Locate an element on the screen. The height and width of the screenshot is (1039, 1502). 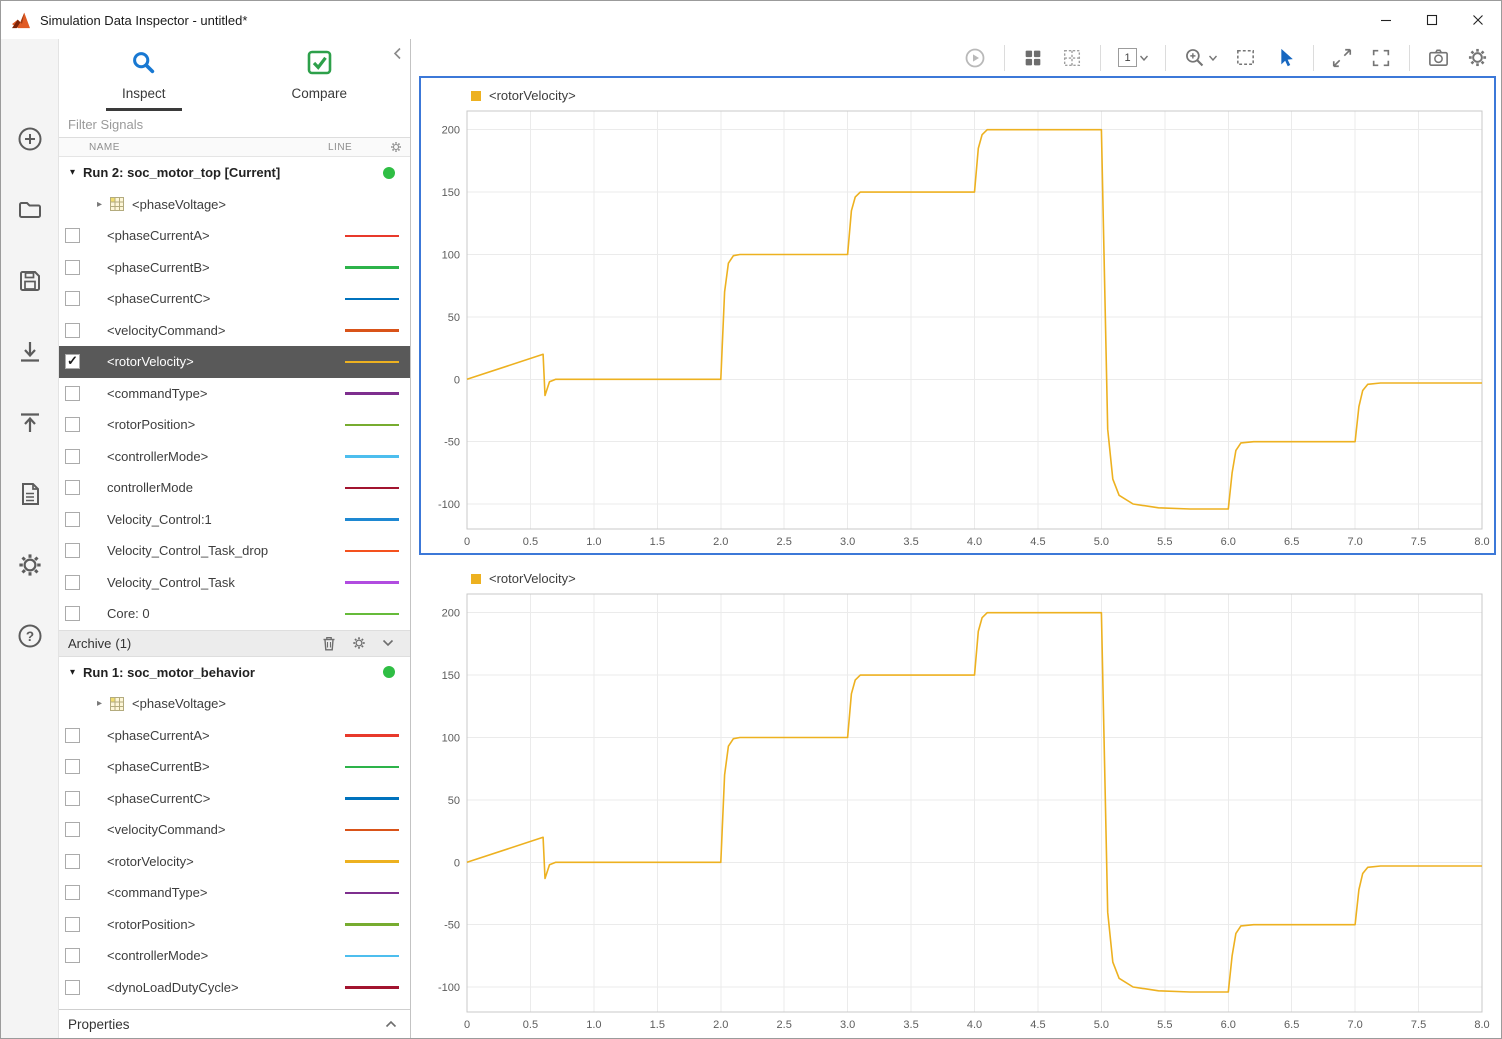
minimize-icon is located at coordinates (1386, 20).